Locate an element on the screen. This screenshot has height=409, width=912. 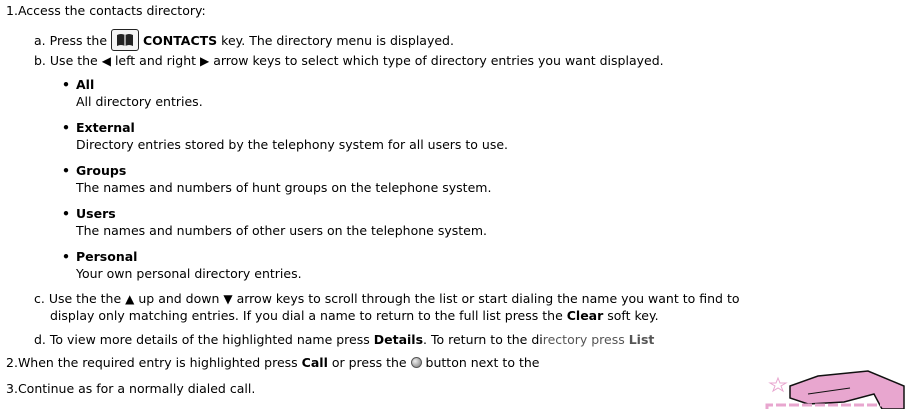
step-text: Continue as for a normally dialed call. is located at coordinates (136, 388).